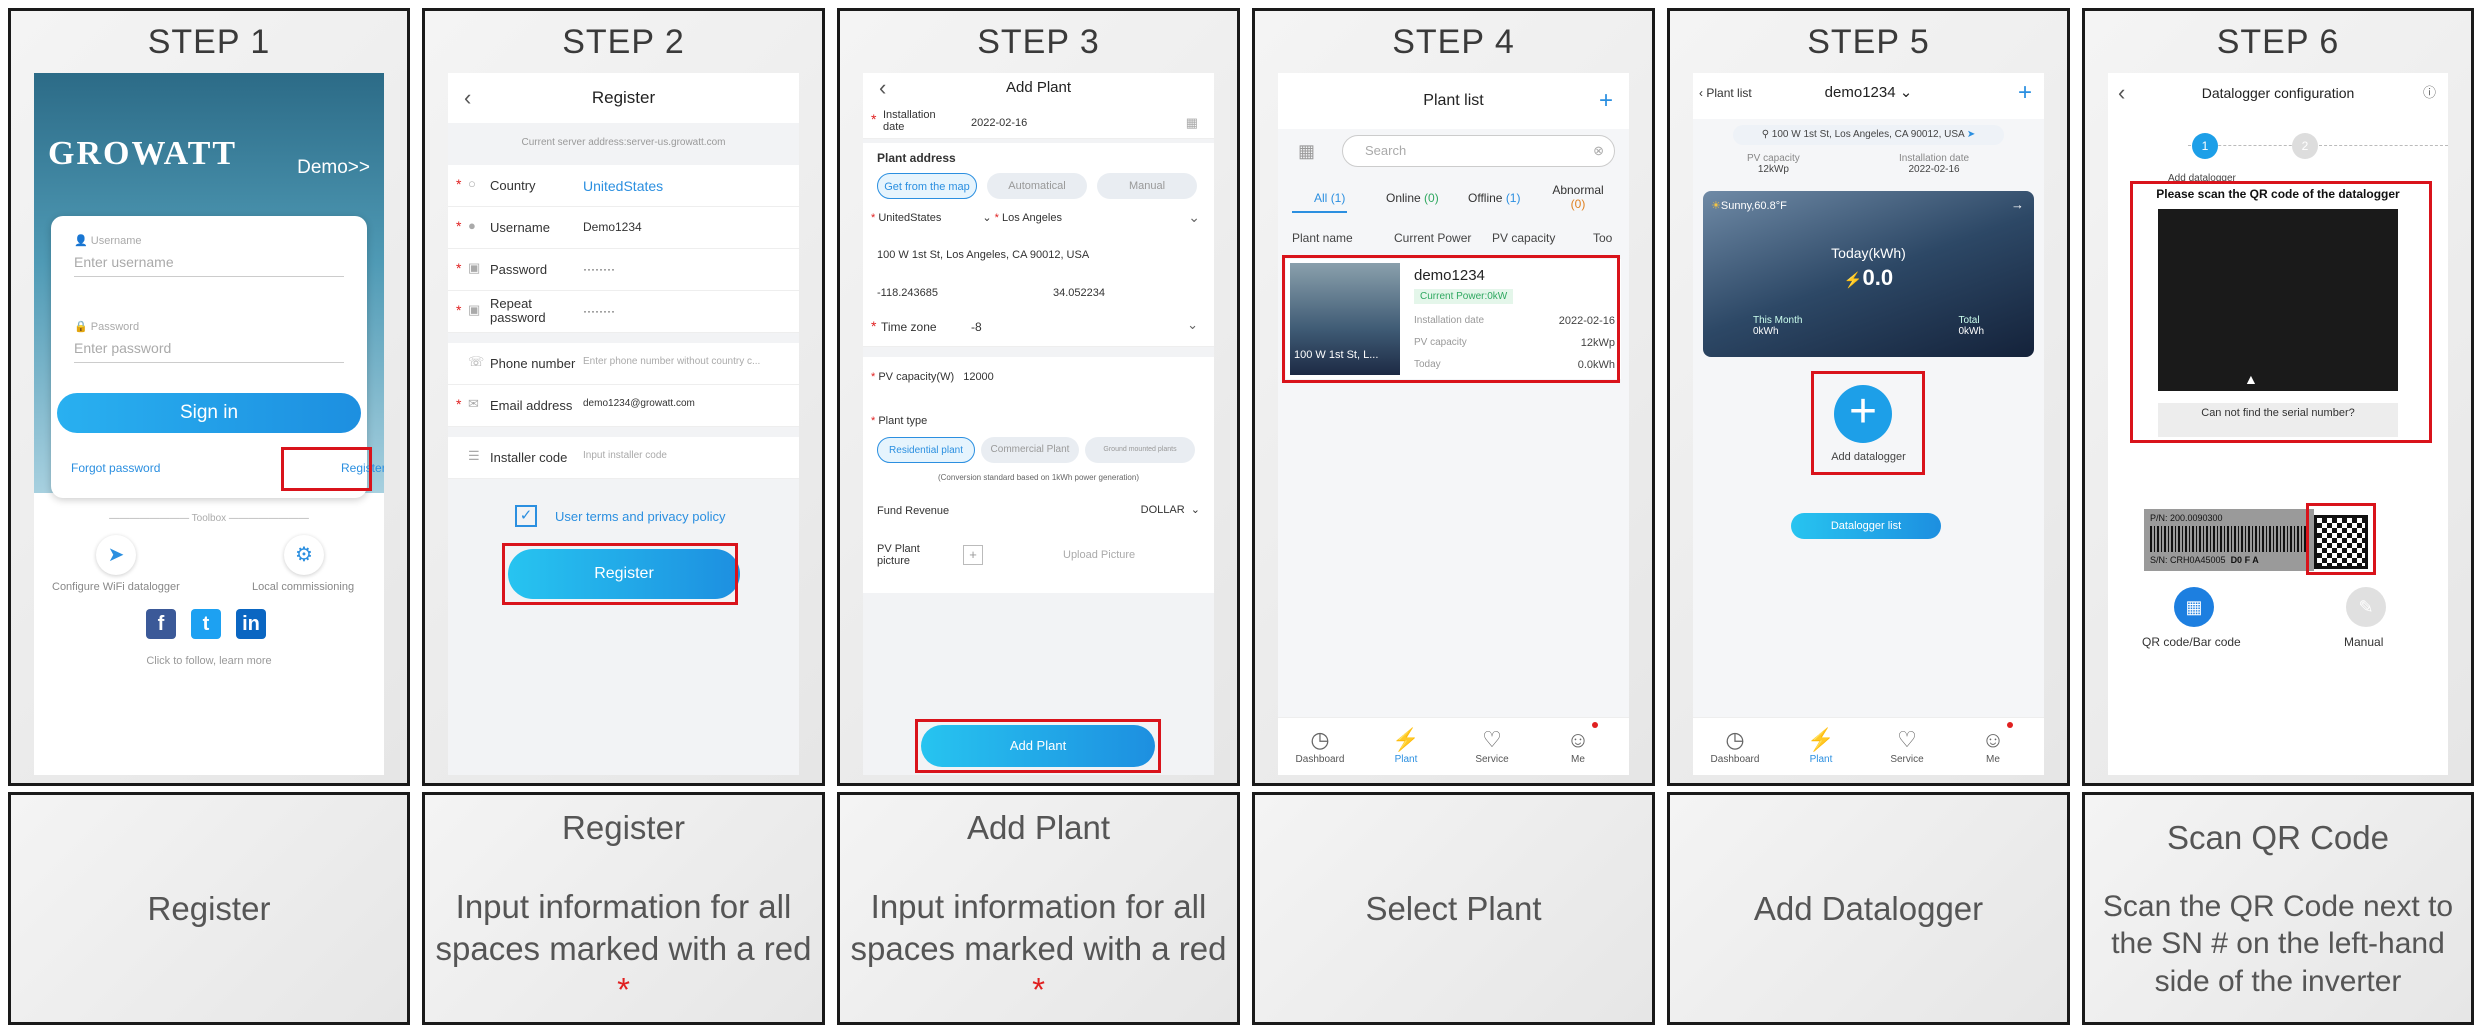 The height and width of the screenshot is (1025, 2478). What do you see at coordinates (1595, 725) in the screenshot?
I see `notification-dot` at bounding box center [1595, 725].